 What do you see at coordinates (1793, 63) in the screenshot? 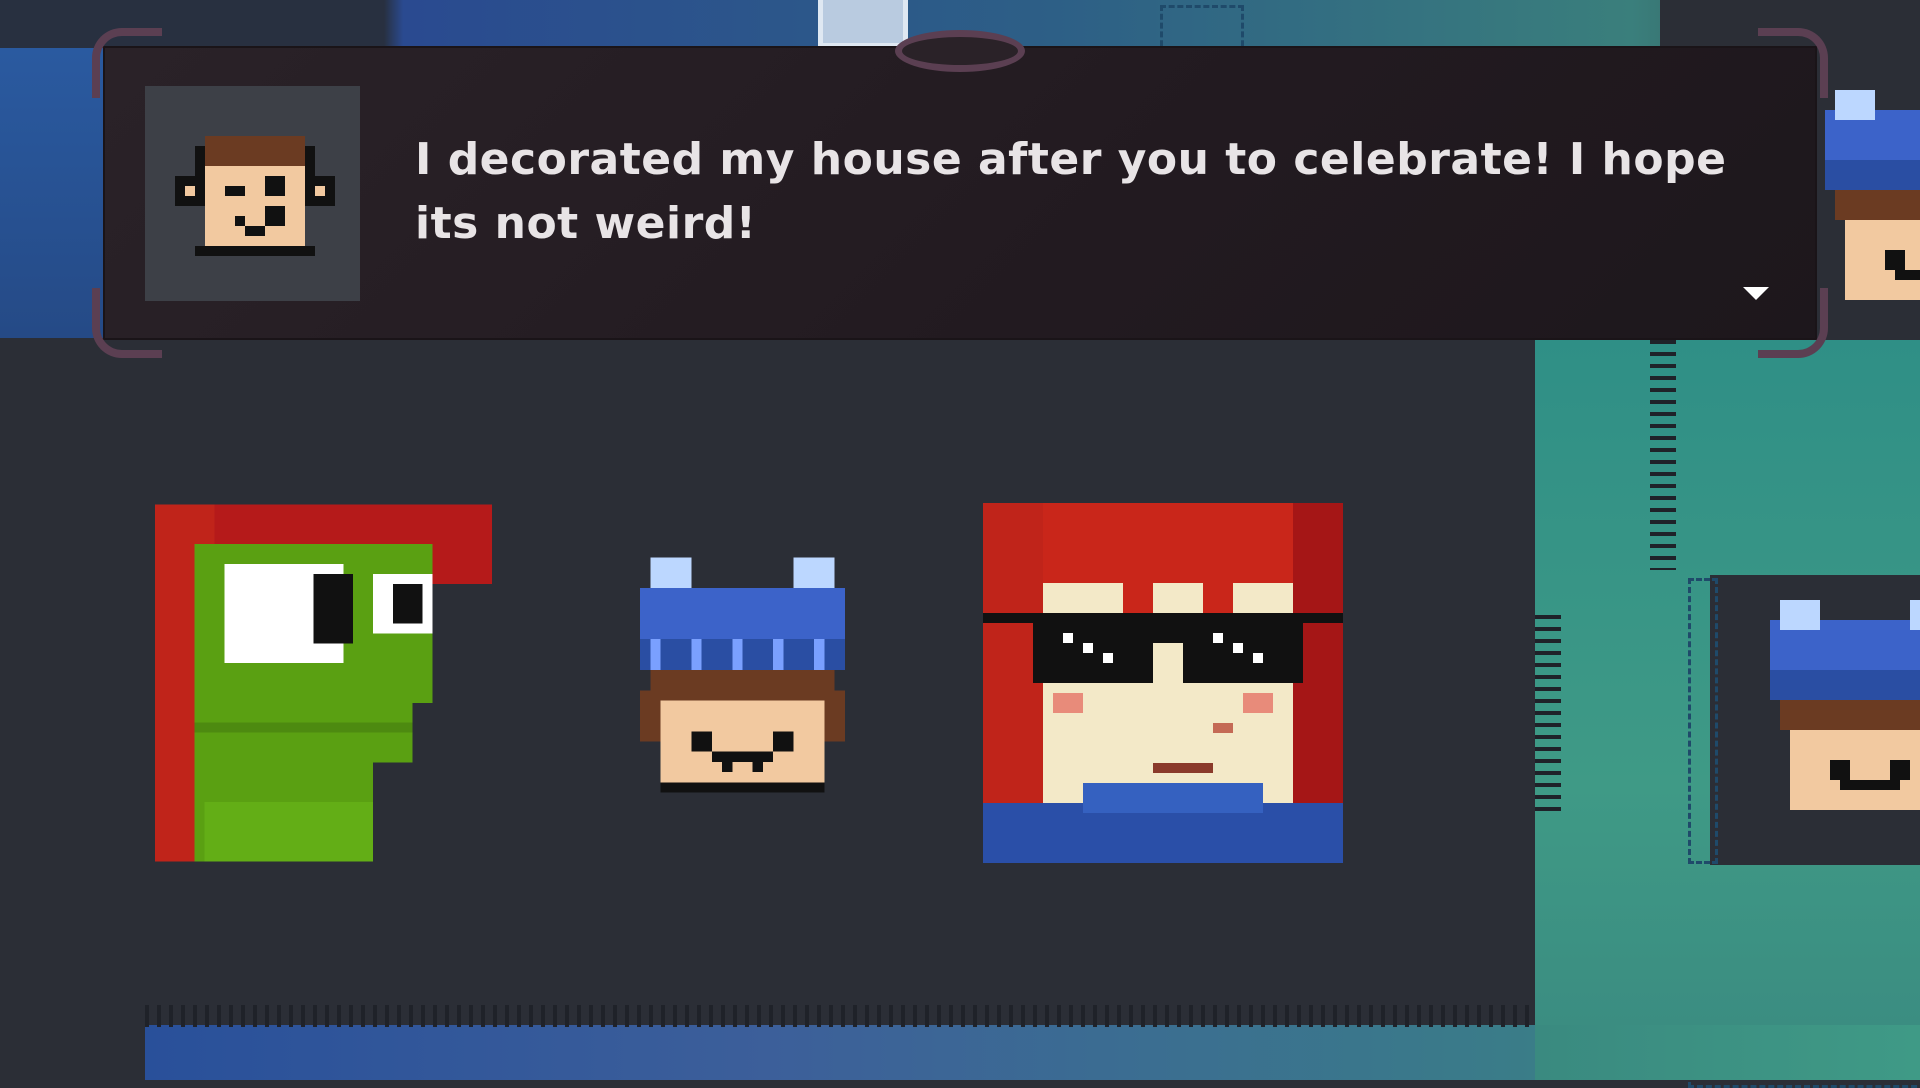
I see `frame-corner-ornament` at bounding box center [1793, 63].